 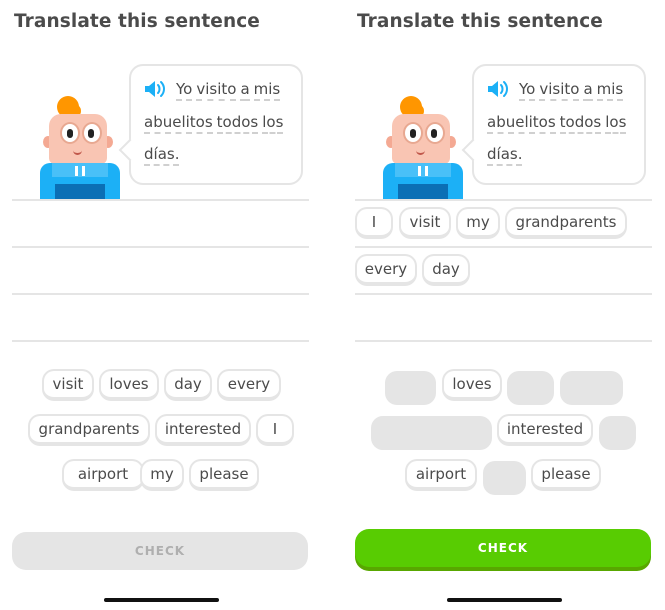 I want to click on word-chip: grandparents, so click(x=89, y=430).